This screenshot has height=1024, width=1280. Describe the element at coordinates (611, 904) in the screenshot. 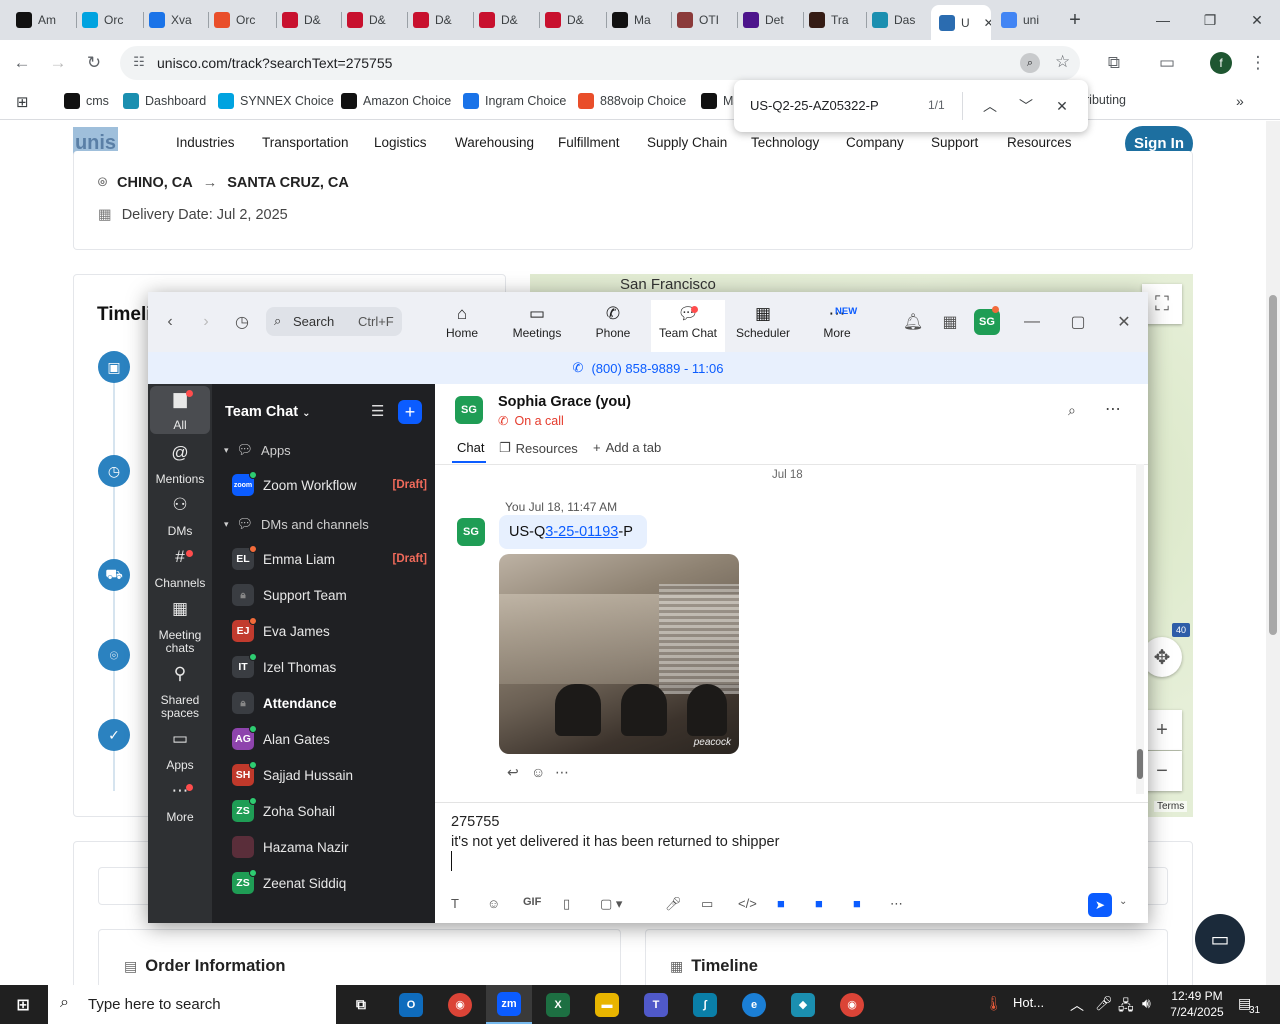

I see `screenshot-icon: ▢ ▾` at that location.